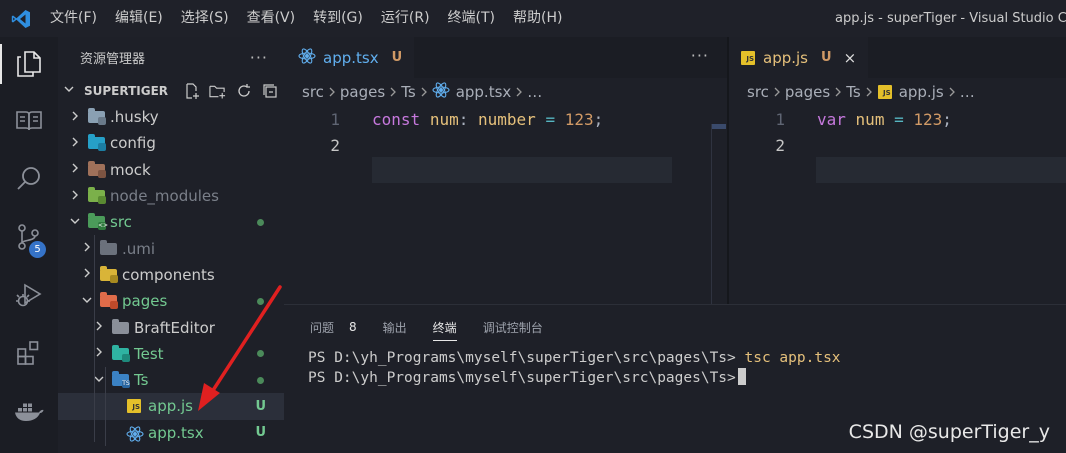  What do you see at coordinates (700, 57) in the screenshot?
I see `editor-more-button: ···` at bounding box center [700, 57].